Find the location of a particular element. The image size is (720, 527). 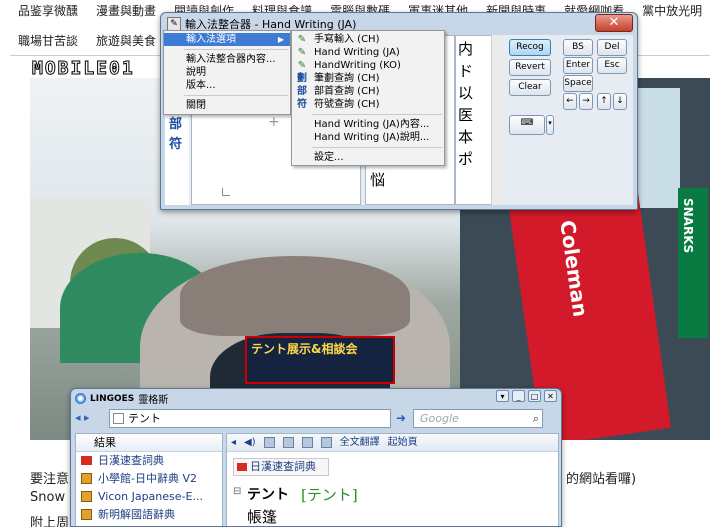

nav-link: 品鉴享微醺 is located at coordinates (48, 14).